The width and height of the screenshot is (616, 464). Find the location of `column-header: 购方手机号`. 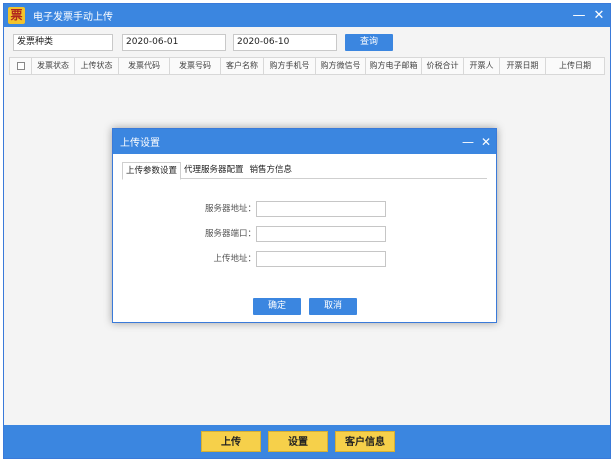

column-header: 购方手机号 is located at coordinates (290, 66).